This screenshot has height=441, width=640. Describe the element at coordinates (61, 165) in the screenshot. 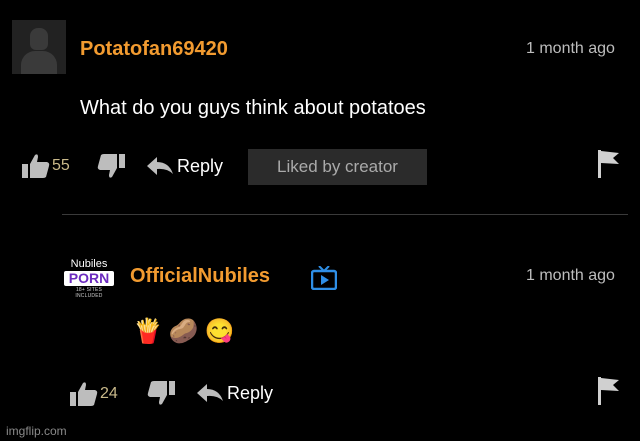

I see `like-count: 55` at that location.